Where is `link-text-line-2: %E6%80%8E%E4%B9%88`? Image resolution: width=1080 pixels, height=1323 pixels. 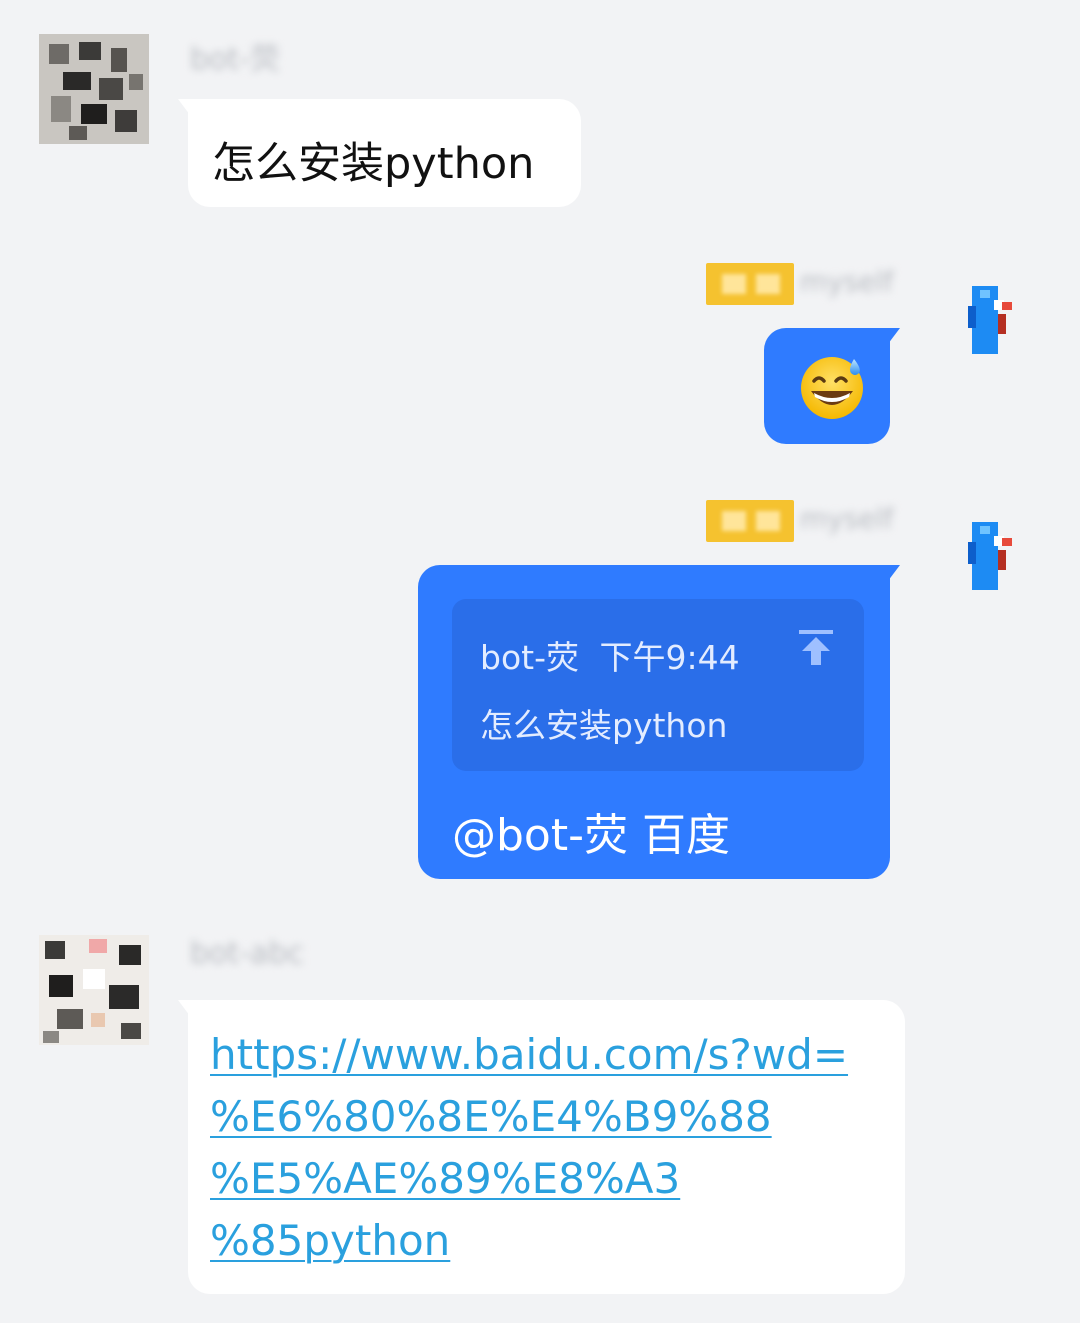
link-text-line-2: %E6%80%8E%E4%B9%88 is located at coordinates (491, 1116).